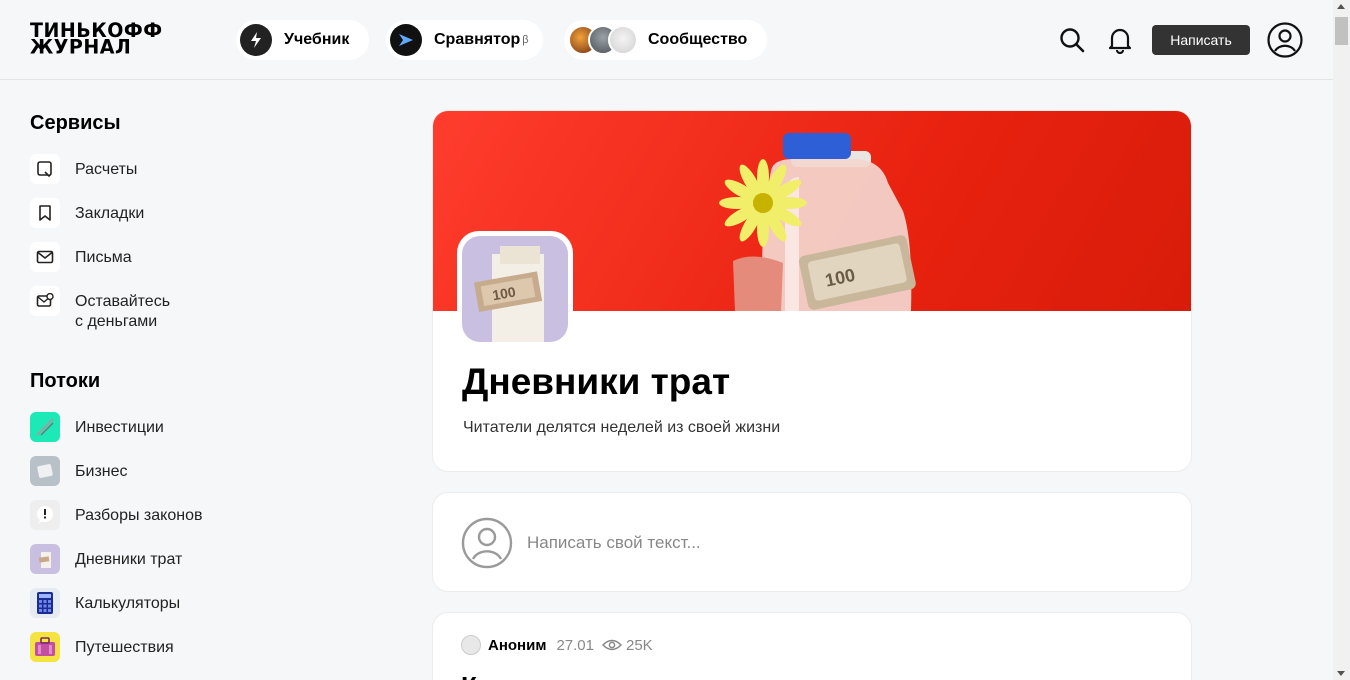 This screenshot has width=1350, height=680. I want to click on sidebar-item-label: Разборы законов, so click(139, 515).